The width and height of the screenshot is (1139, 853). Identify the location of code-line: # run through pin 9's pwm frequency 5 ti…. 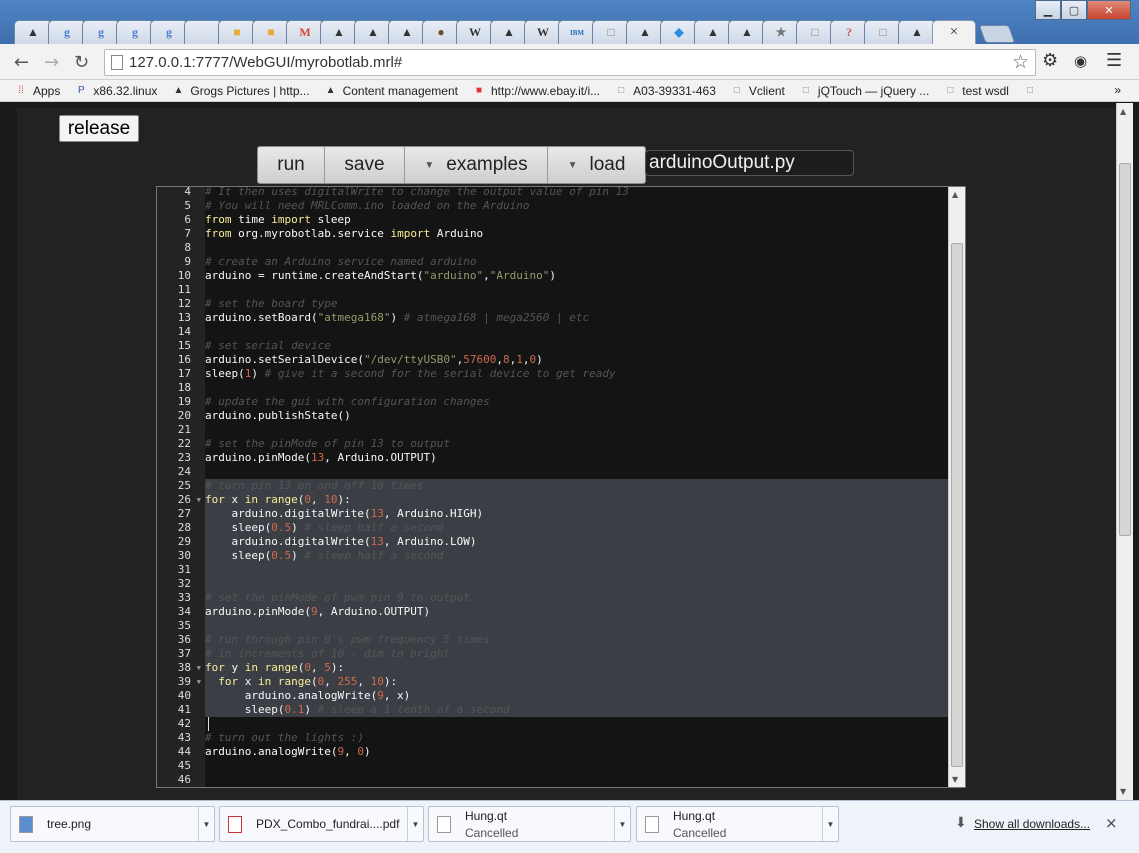
(577, 640).